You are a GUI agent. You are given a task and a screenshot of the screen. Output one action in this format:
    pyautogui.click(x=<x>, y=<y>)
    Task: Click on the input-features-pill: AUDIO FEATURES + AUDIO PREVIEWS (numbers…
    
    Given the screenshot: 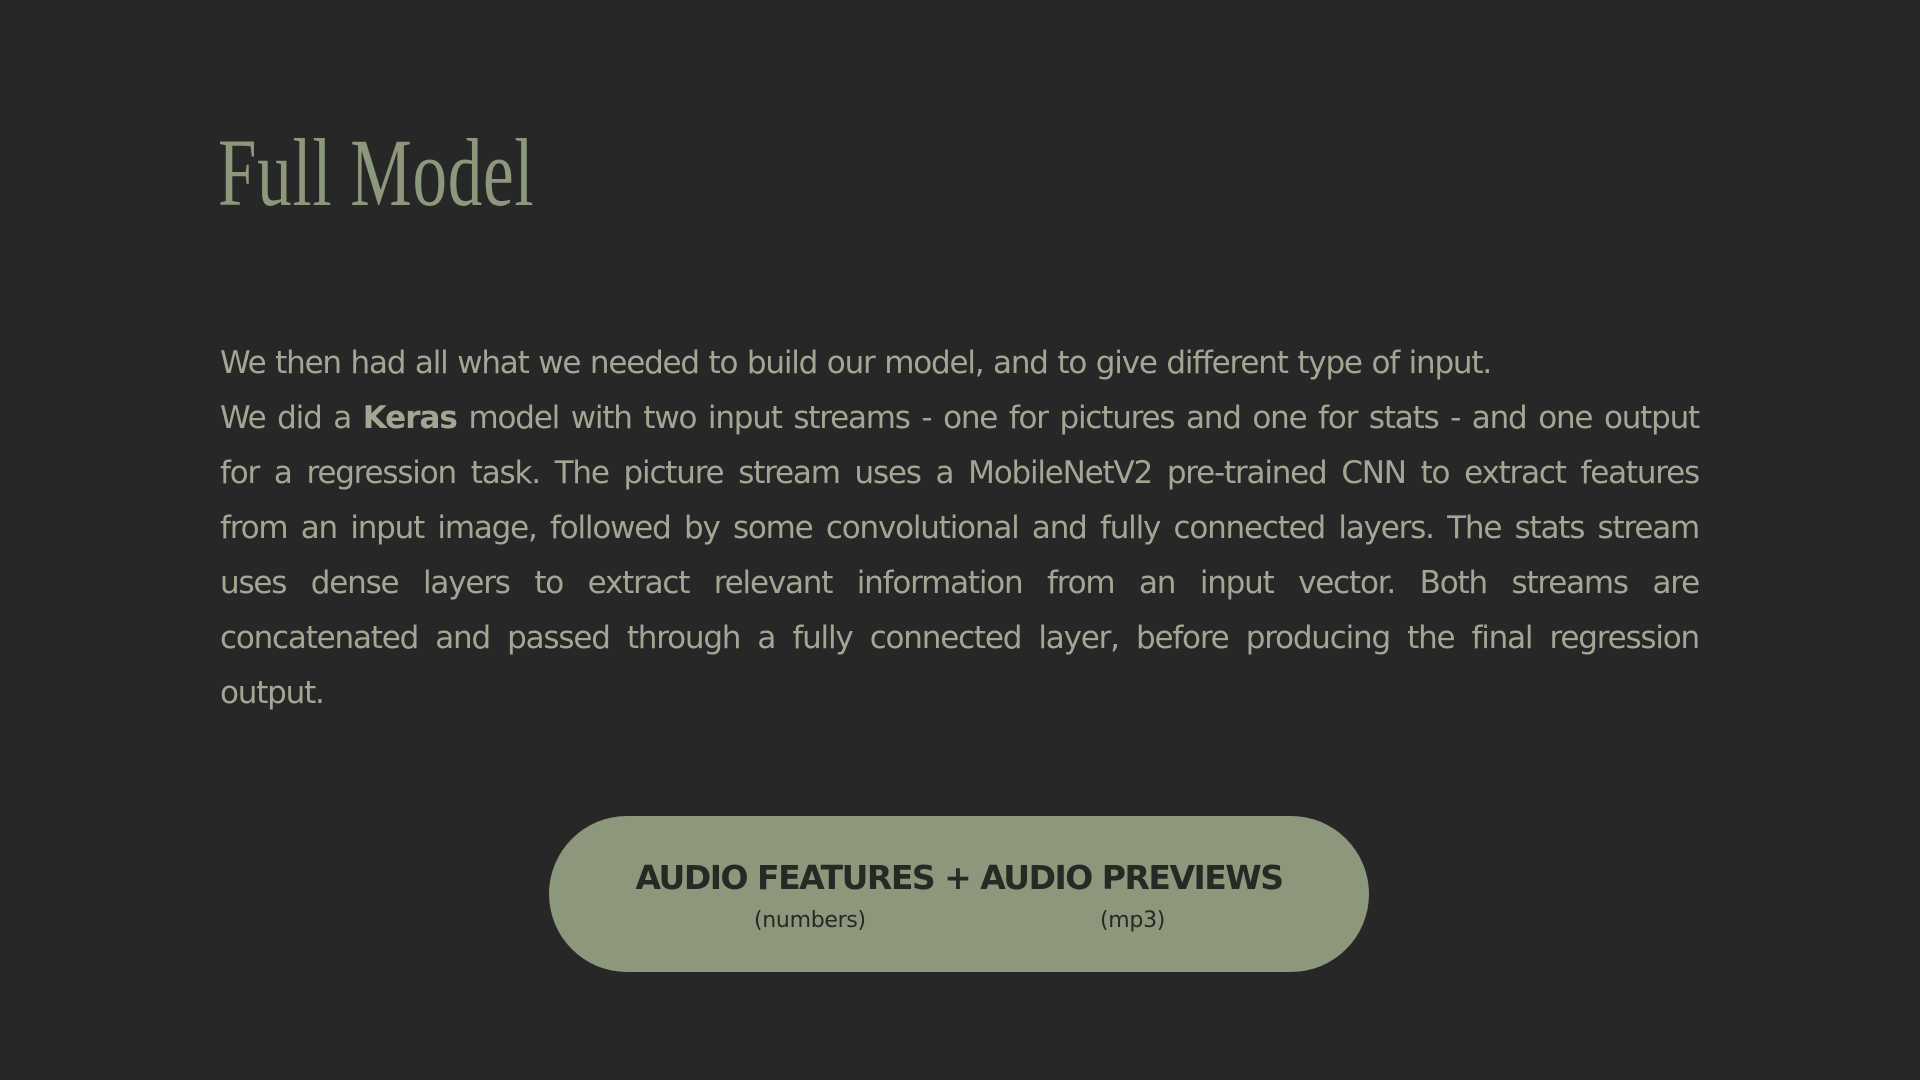 What is the action you would take?
    pyautogui.click(x=959, y=894)
    